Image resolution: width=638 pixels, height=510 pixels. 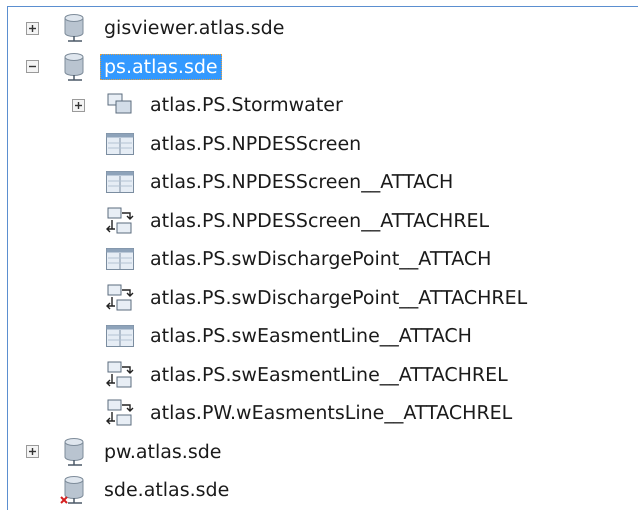 What do you see at coordinates (246, 105) in the screenshot?
I see `tree-item: atlas.PS.Stormwater` at bounding box center [246, 105].